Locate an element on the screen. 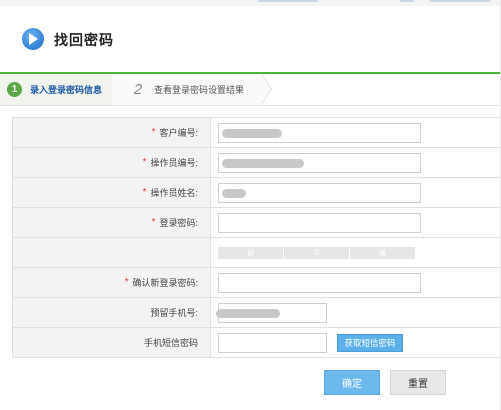  confirm-password-label: * 确认新登录密码: is located at coordinates (112, 282).